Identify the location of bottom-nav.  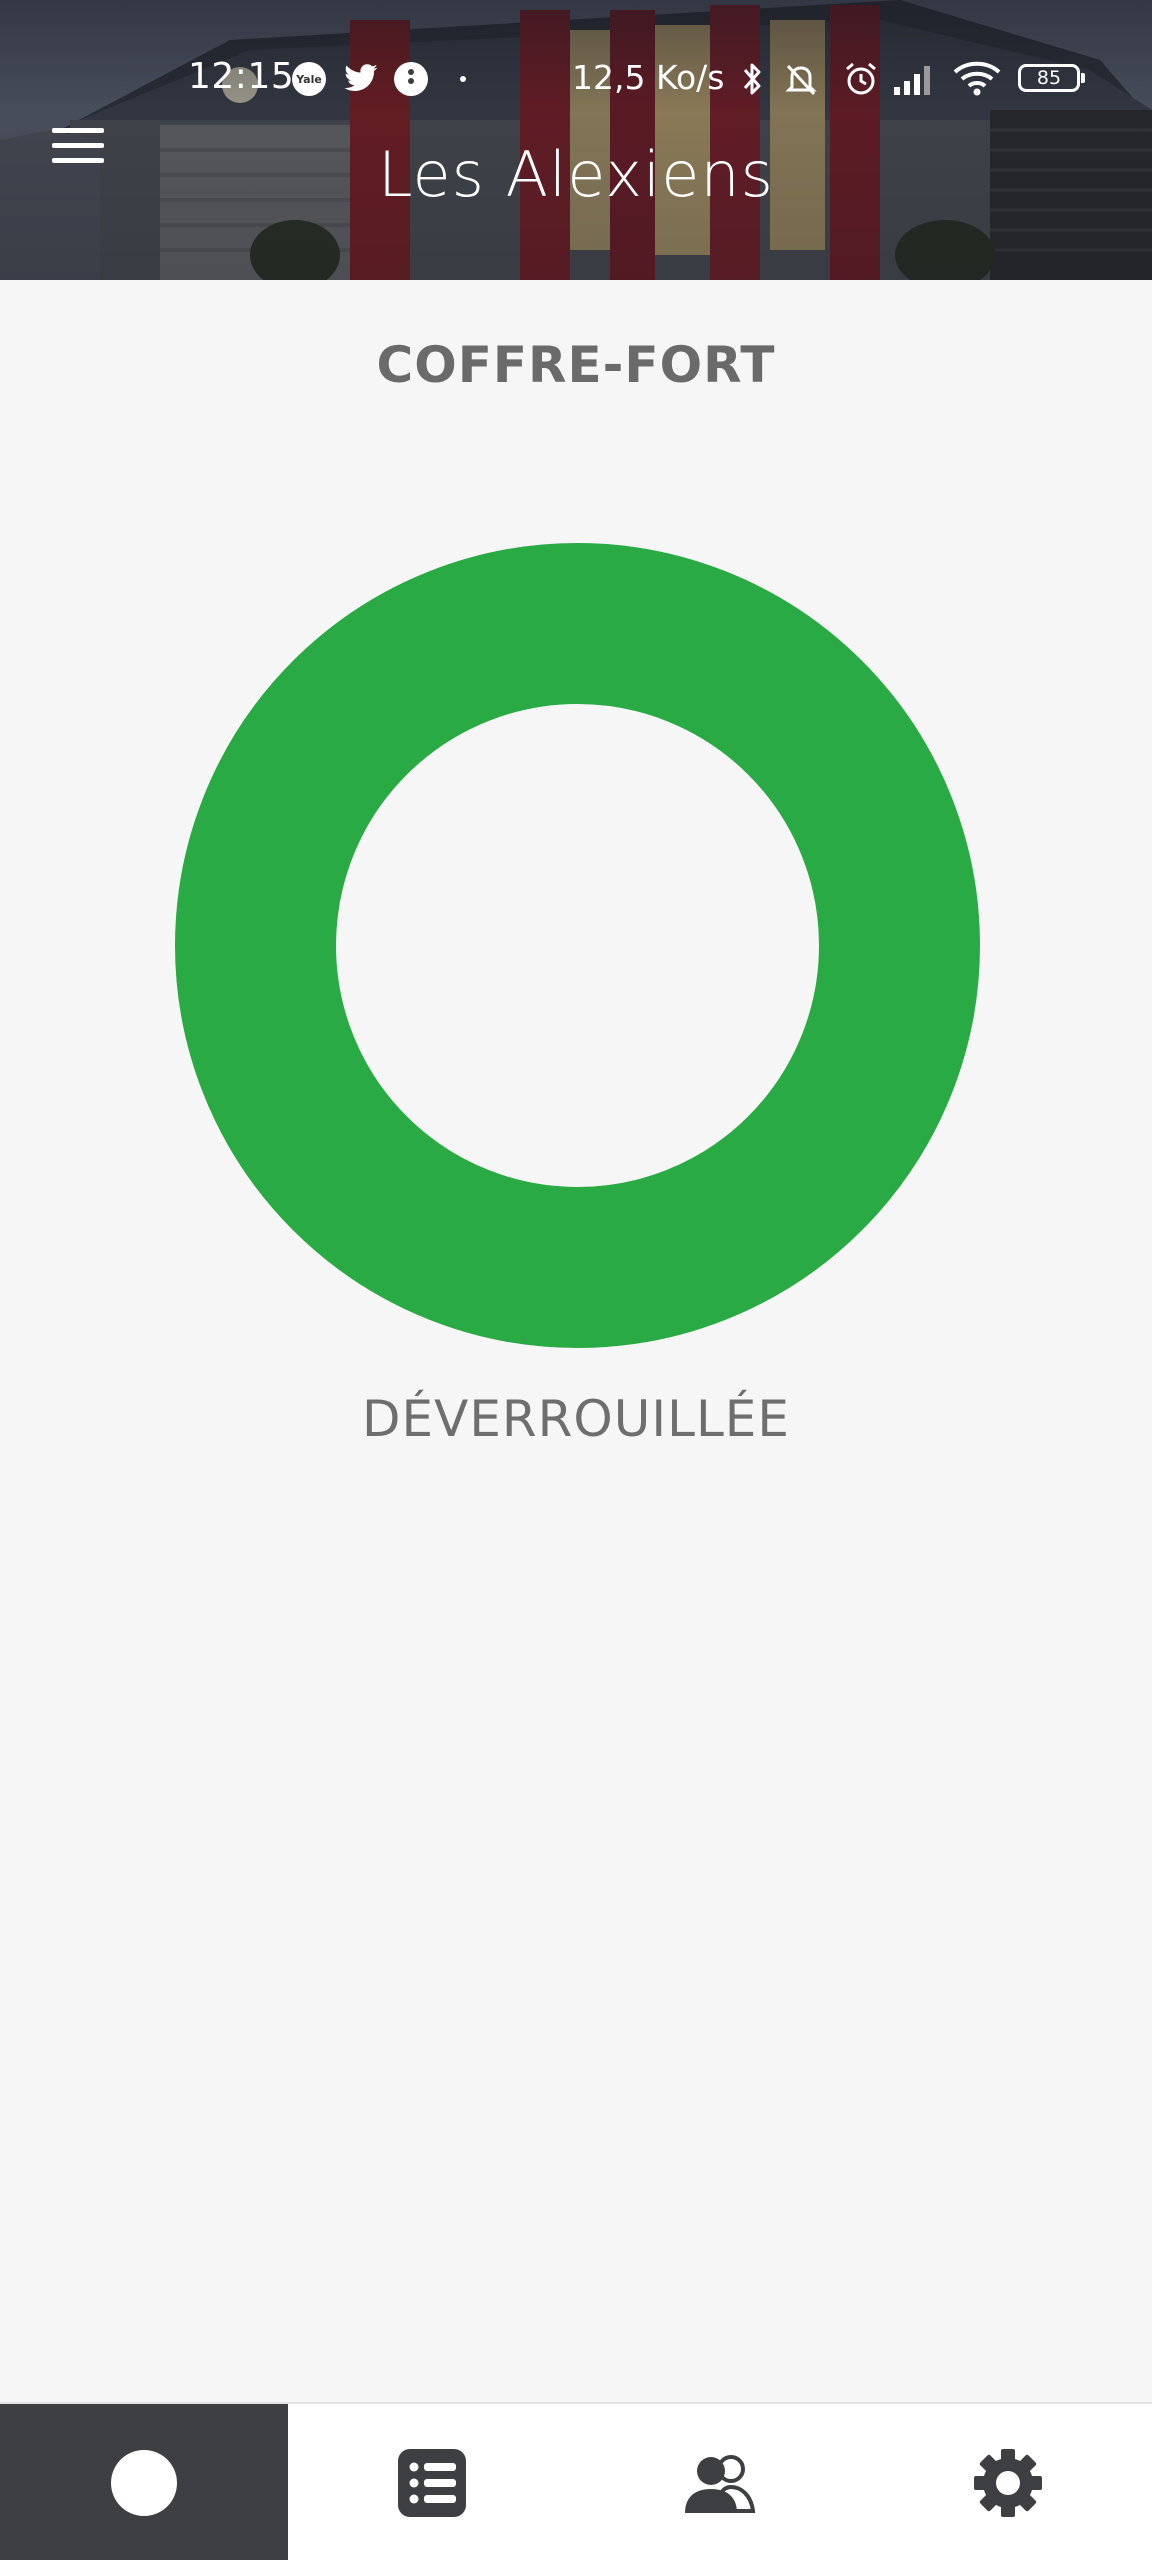
(576, 2481).